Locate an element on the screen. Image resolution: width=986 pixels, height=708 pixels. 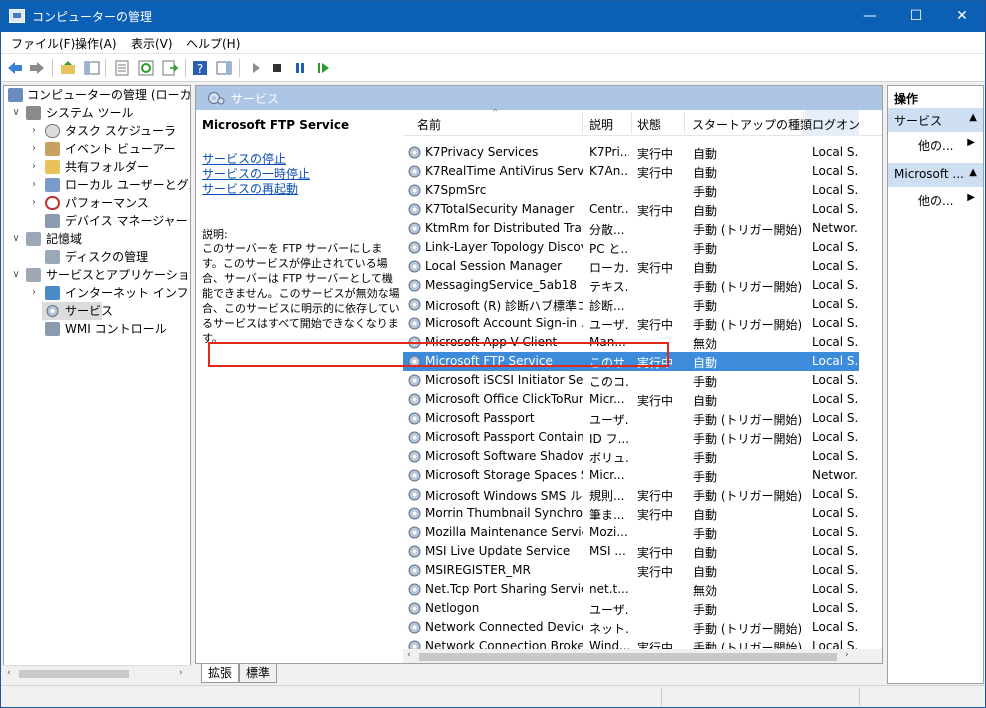
tree-horizontal-scrollbar: ‹ › is located at coordinates (97, 673).